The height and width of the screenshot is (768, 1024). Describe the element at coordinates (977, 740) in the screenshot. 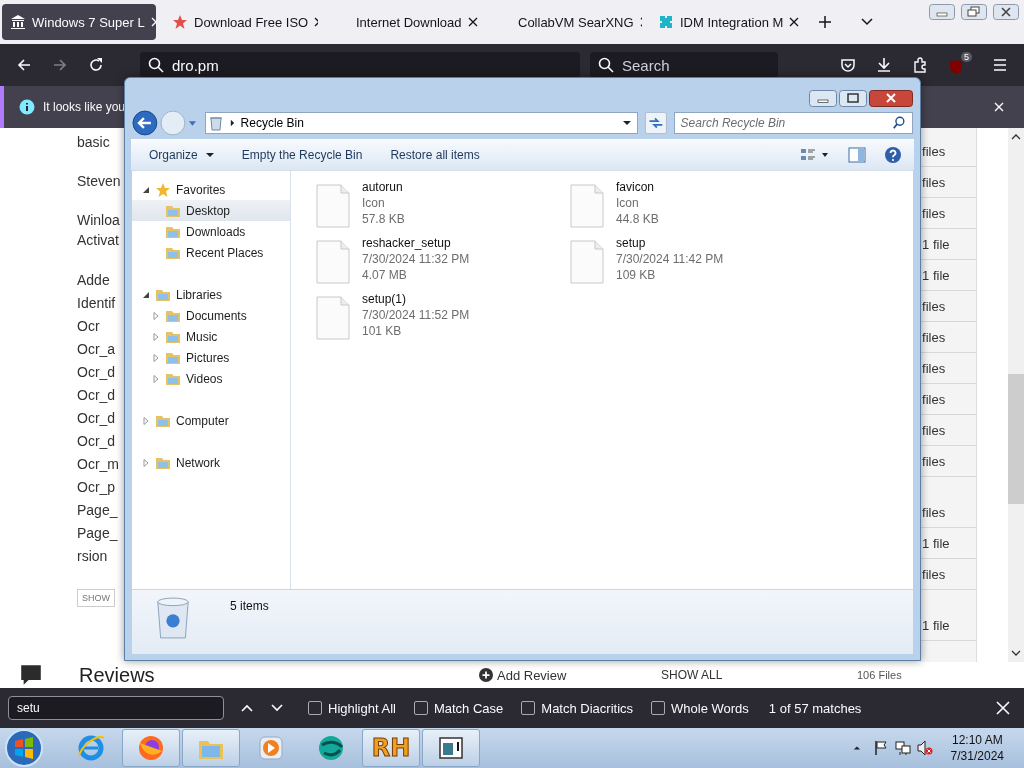

I see `clock-time: 12:10 AM` at that location.